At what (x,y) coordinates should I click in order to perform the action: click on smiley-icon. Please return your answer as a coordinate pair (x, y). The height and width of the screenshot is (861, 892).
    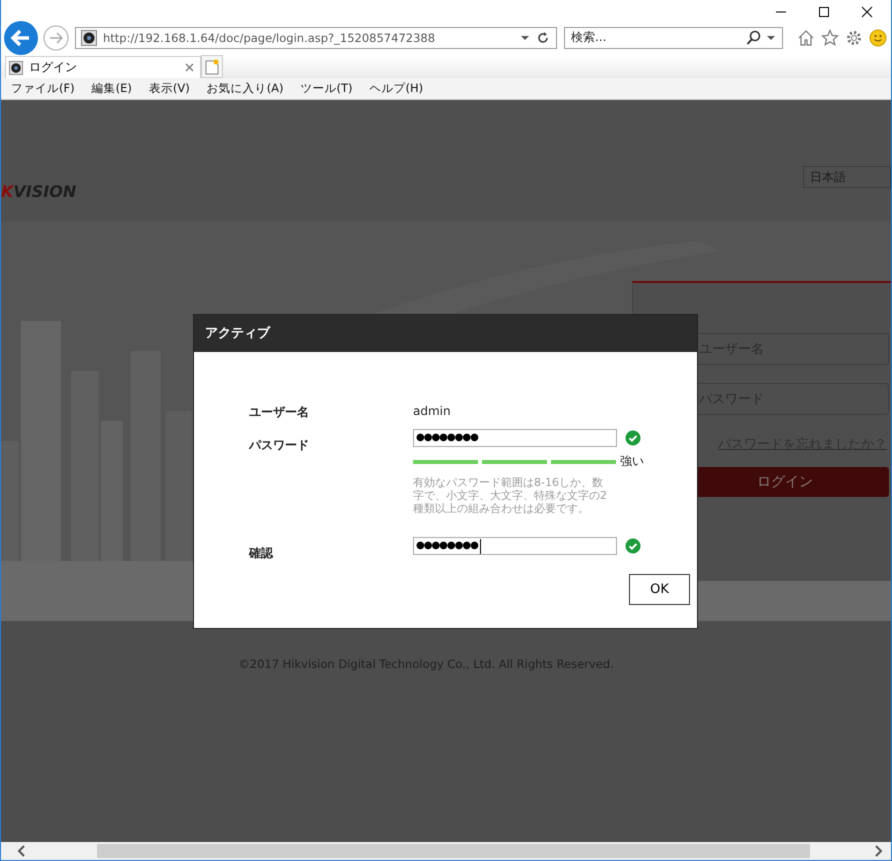
    Looking at the image, I should click on (878, 37).